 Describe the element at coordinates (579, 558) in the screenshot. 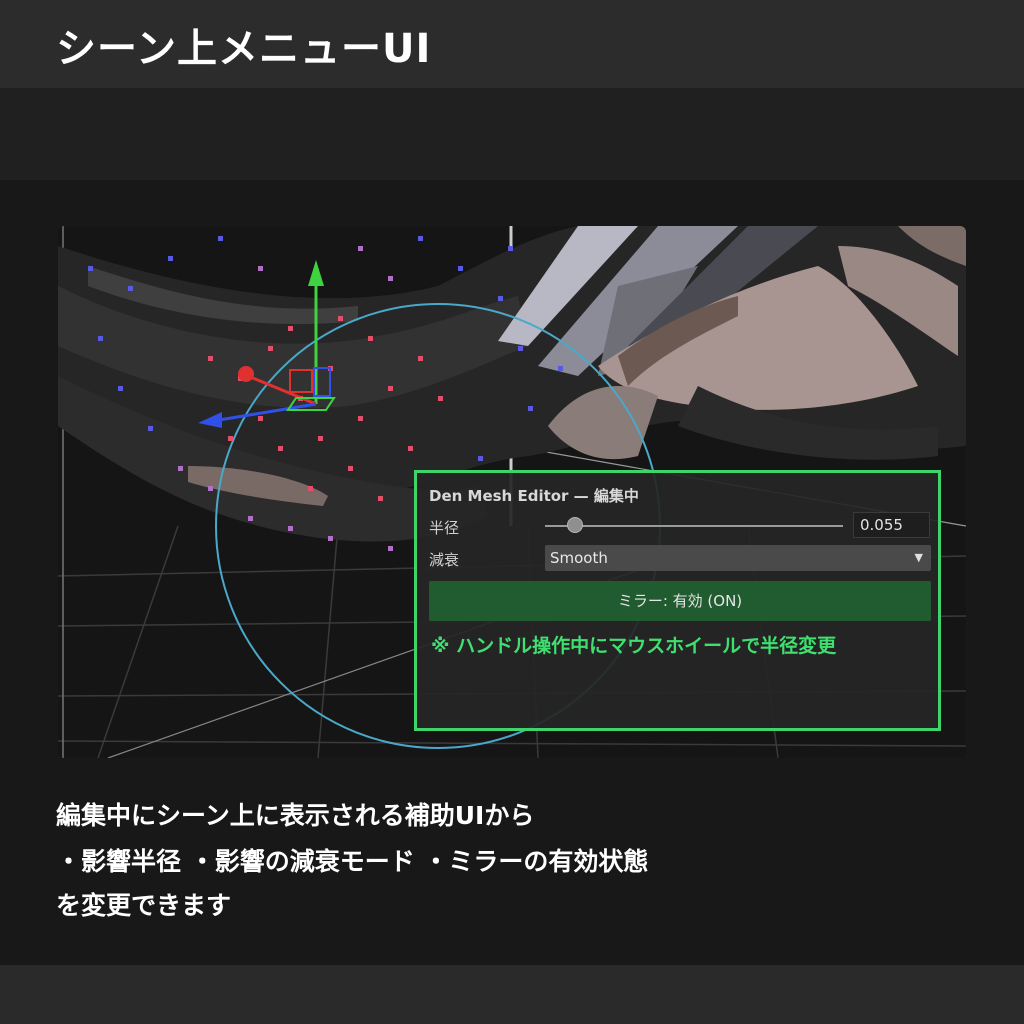

I see `falloff-selected-value: Smooth` at that location.